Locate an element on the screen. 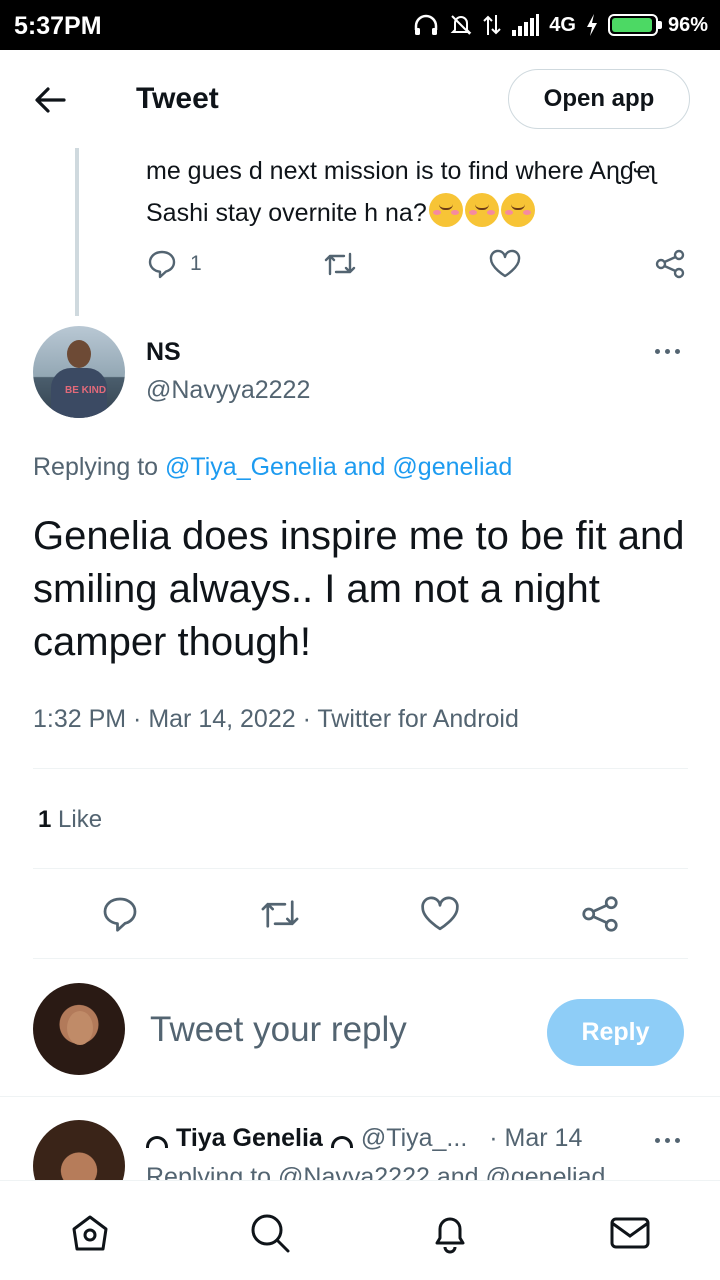 The height and width of the screenshot is (1280, 720). author-name: NS is located at coordinates (163, 352).